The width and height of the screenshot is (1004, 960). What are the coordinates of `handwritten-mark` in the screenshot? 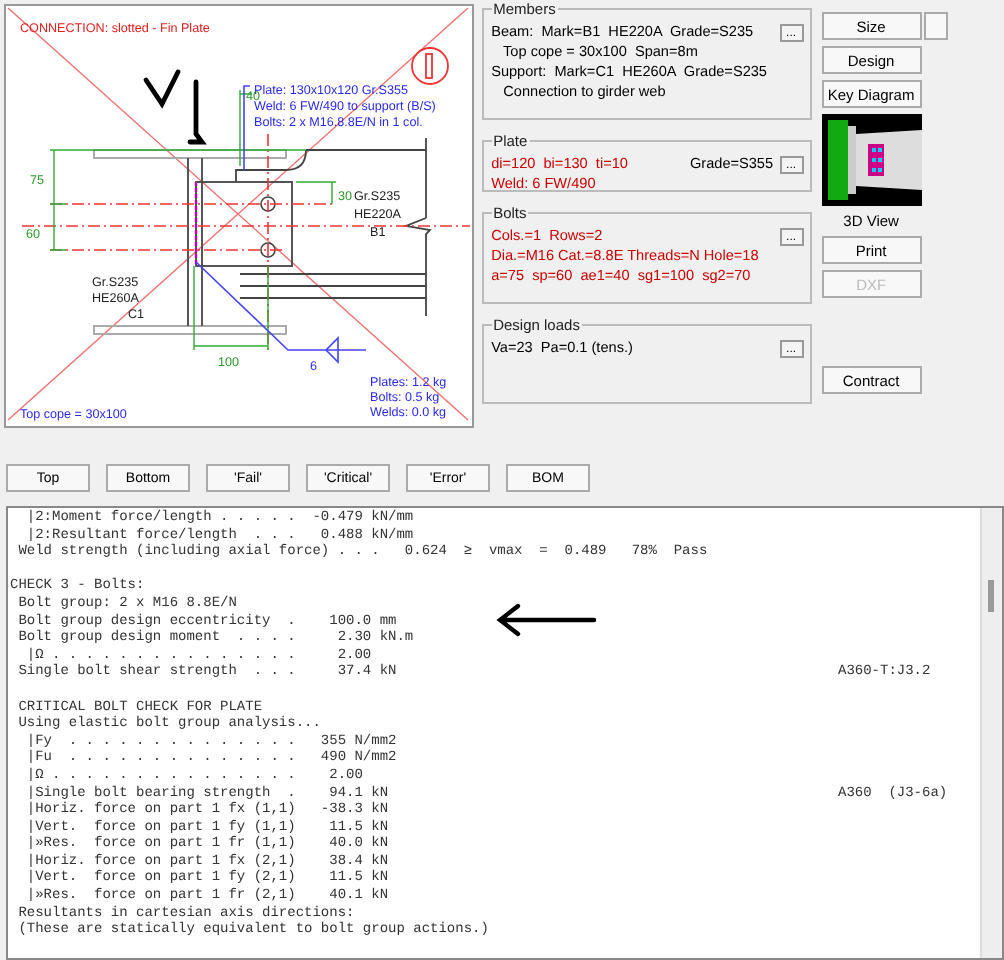 It's located at (175, 107).